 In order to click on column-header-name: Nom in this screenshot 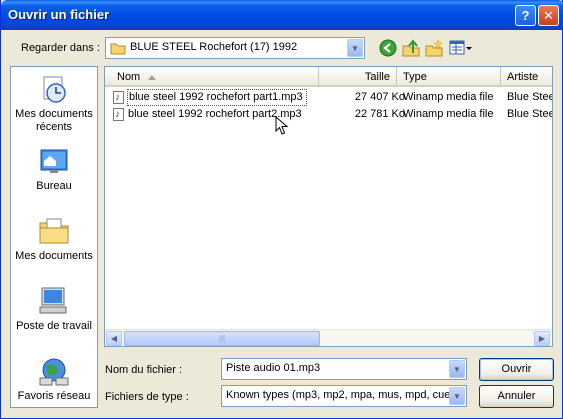, I will do `click(212, 77)`.